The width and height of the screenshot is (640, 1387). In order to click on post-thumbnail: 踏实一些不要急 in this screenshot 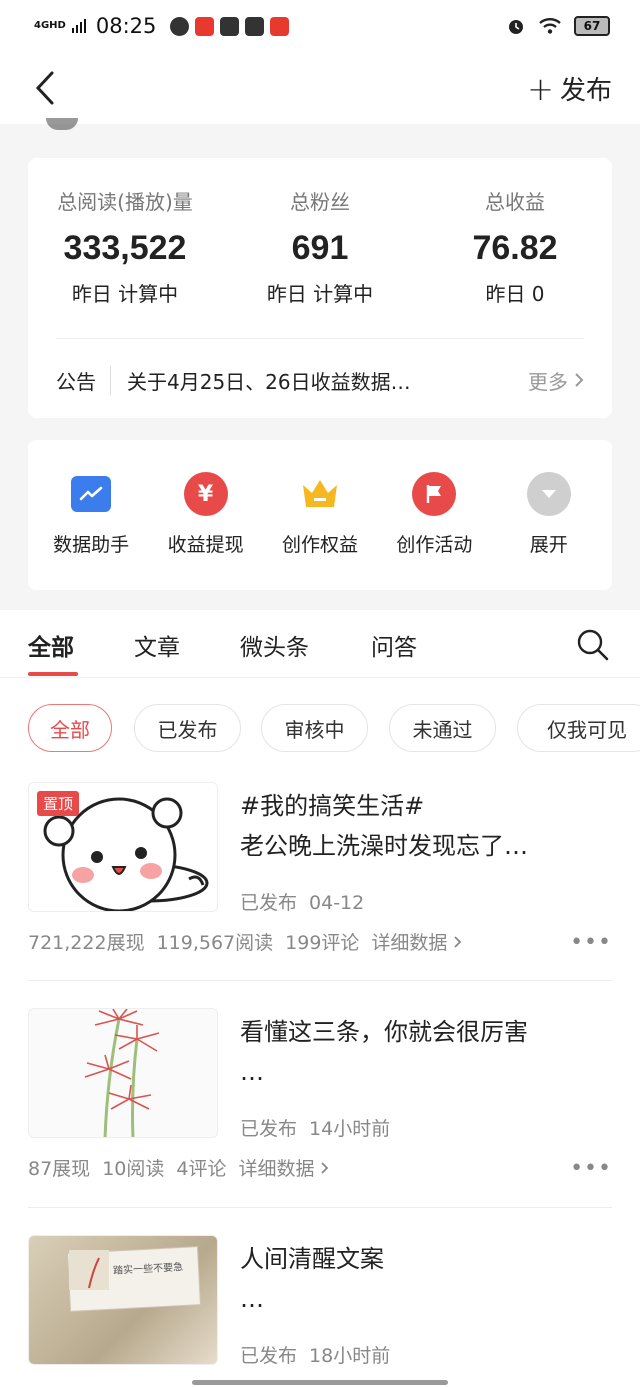, I will do `click(123, 1300)`.